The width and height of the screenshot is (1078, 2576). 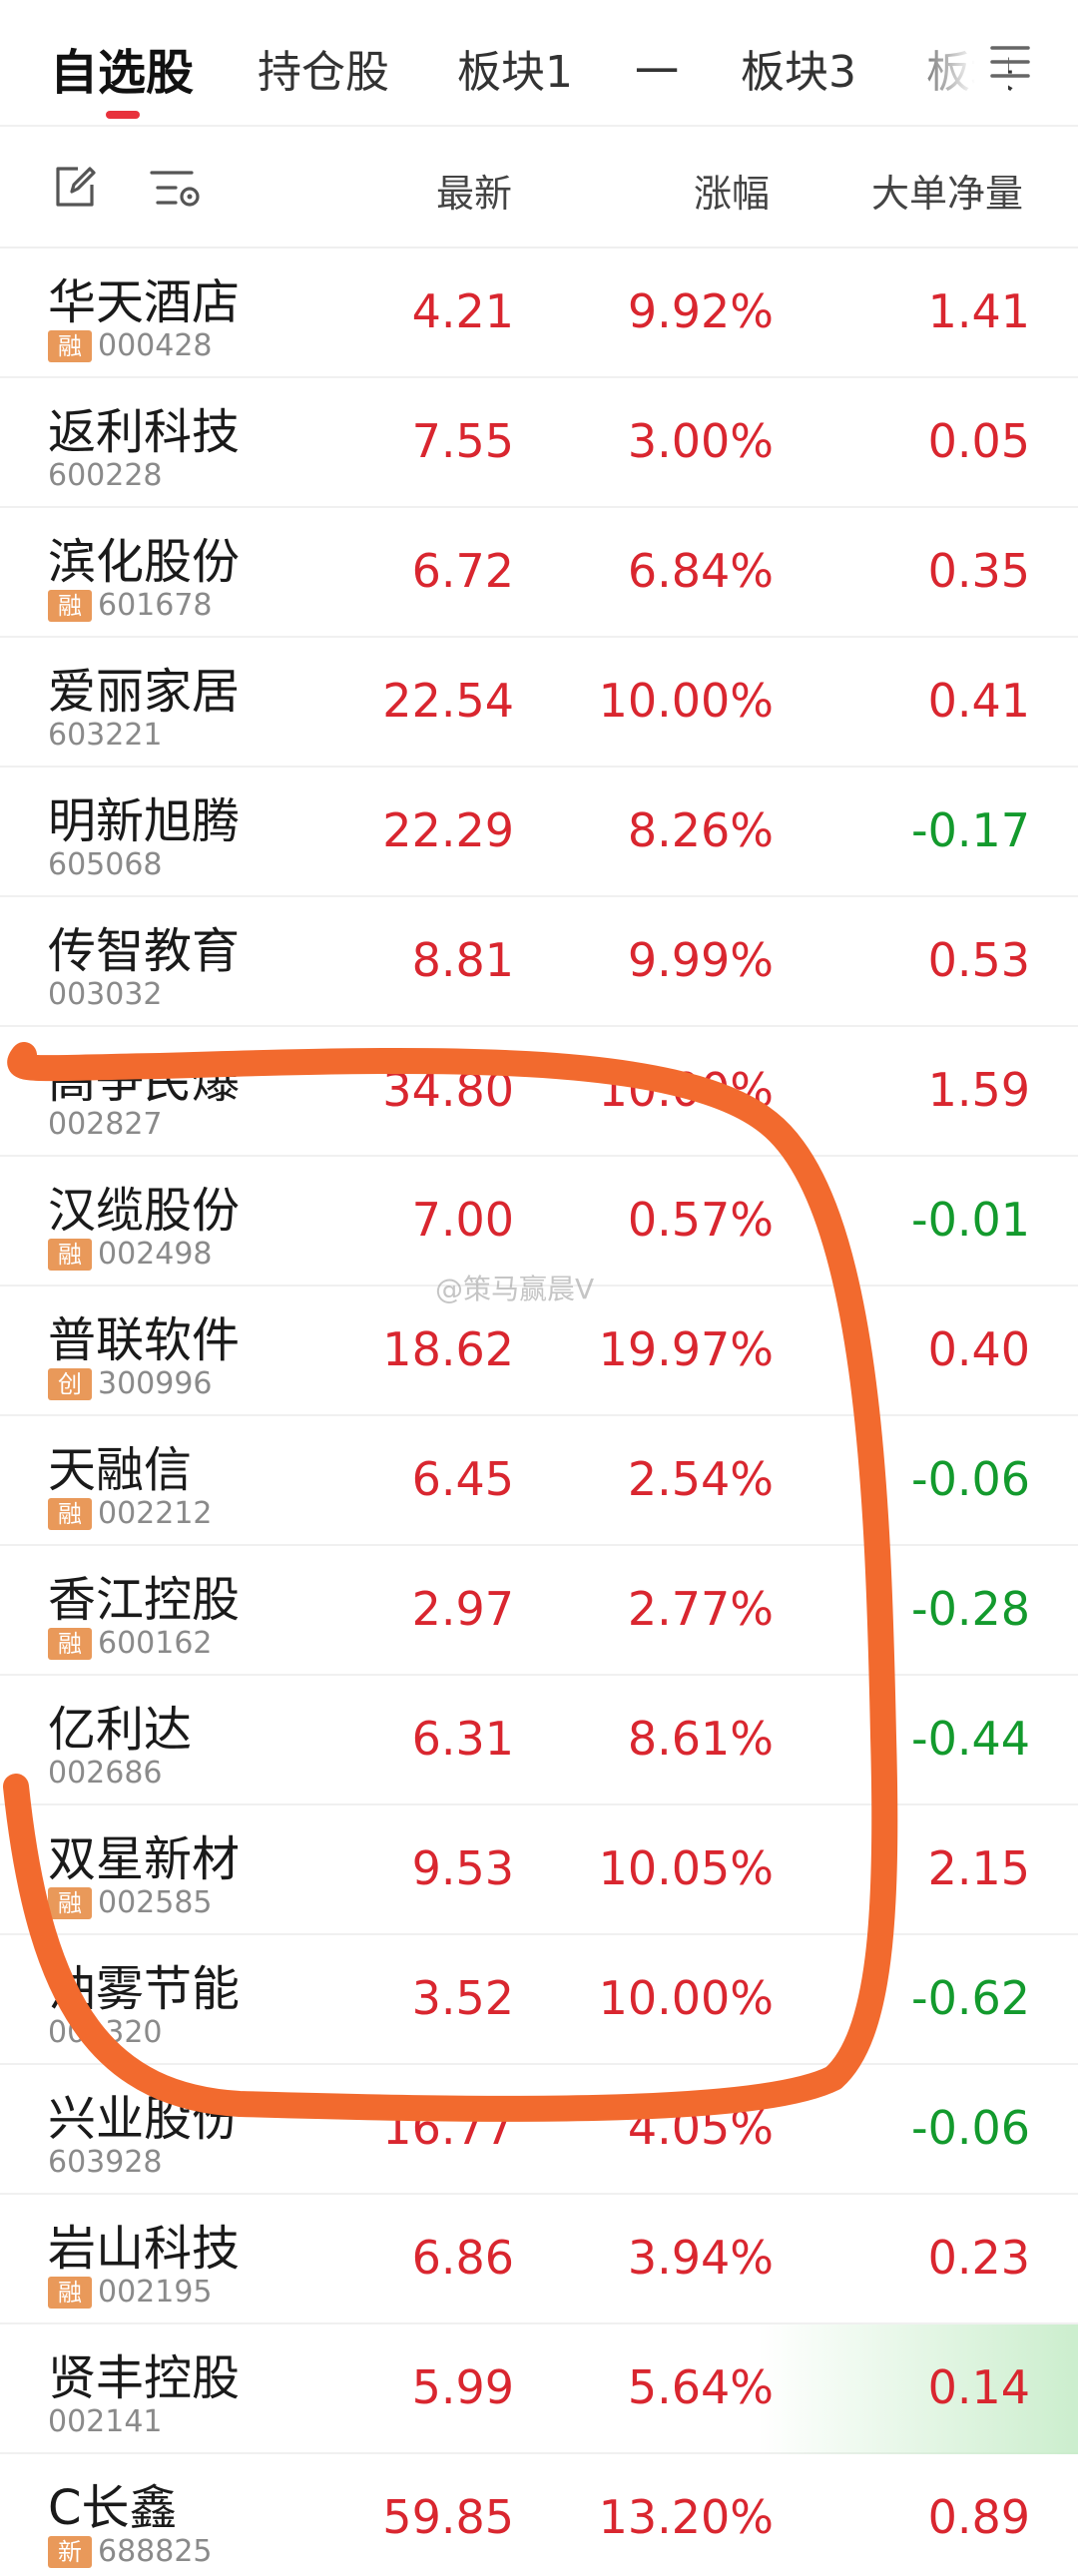 I want to click on stock-code-line: 新 688825, so click(x=130, y=2551).